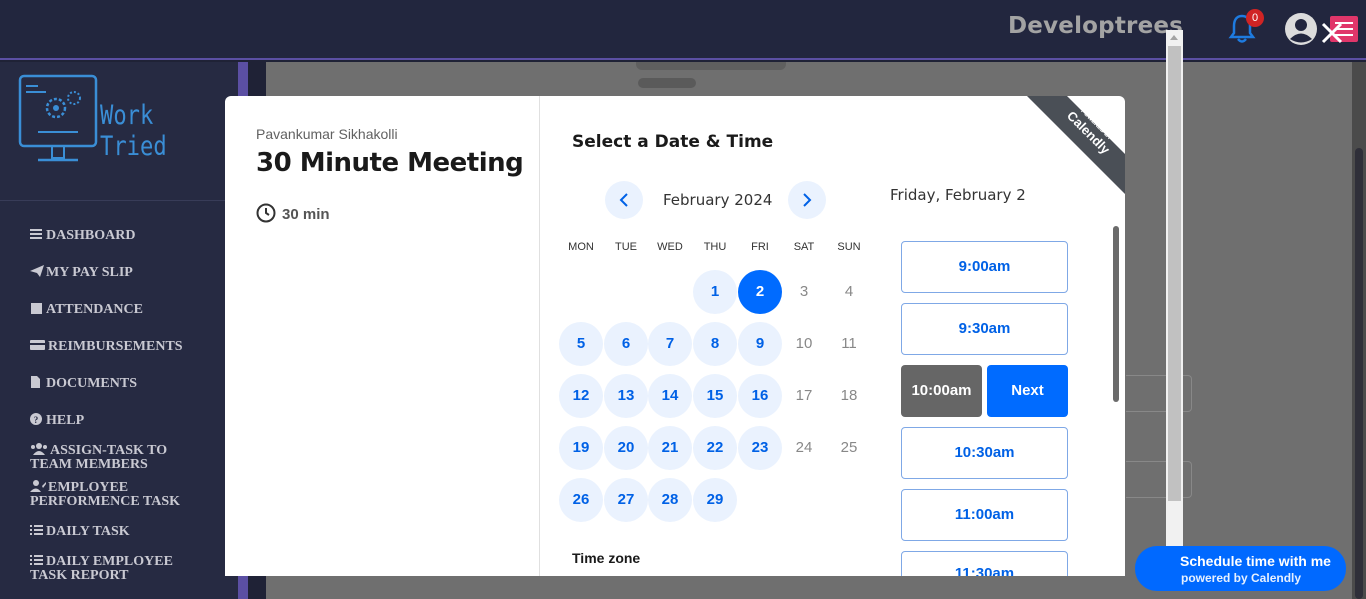 The width and height of the screenshot is (1366, 599). I want to click on calendar-day: 21, so click(670, 448).